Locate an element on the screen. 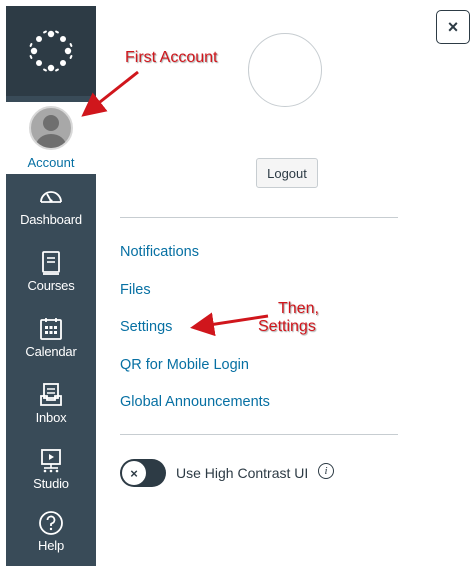 The image size is (476, 571). nav-item-label: Studio is located at coordinates (51, 483).